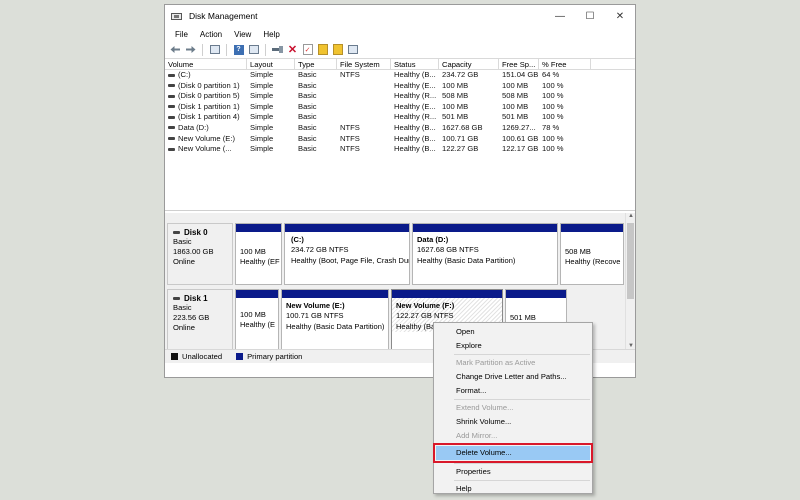 The height and width of the screenshot is (500, 800). Describe the element at coordinates (181, 34) in the screenshot. I see `menu-file: File` at that location.